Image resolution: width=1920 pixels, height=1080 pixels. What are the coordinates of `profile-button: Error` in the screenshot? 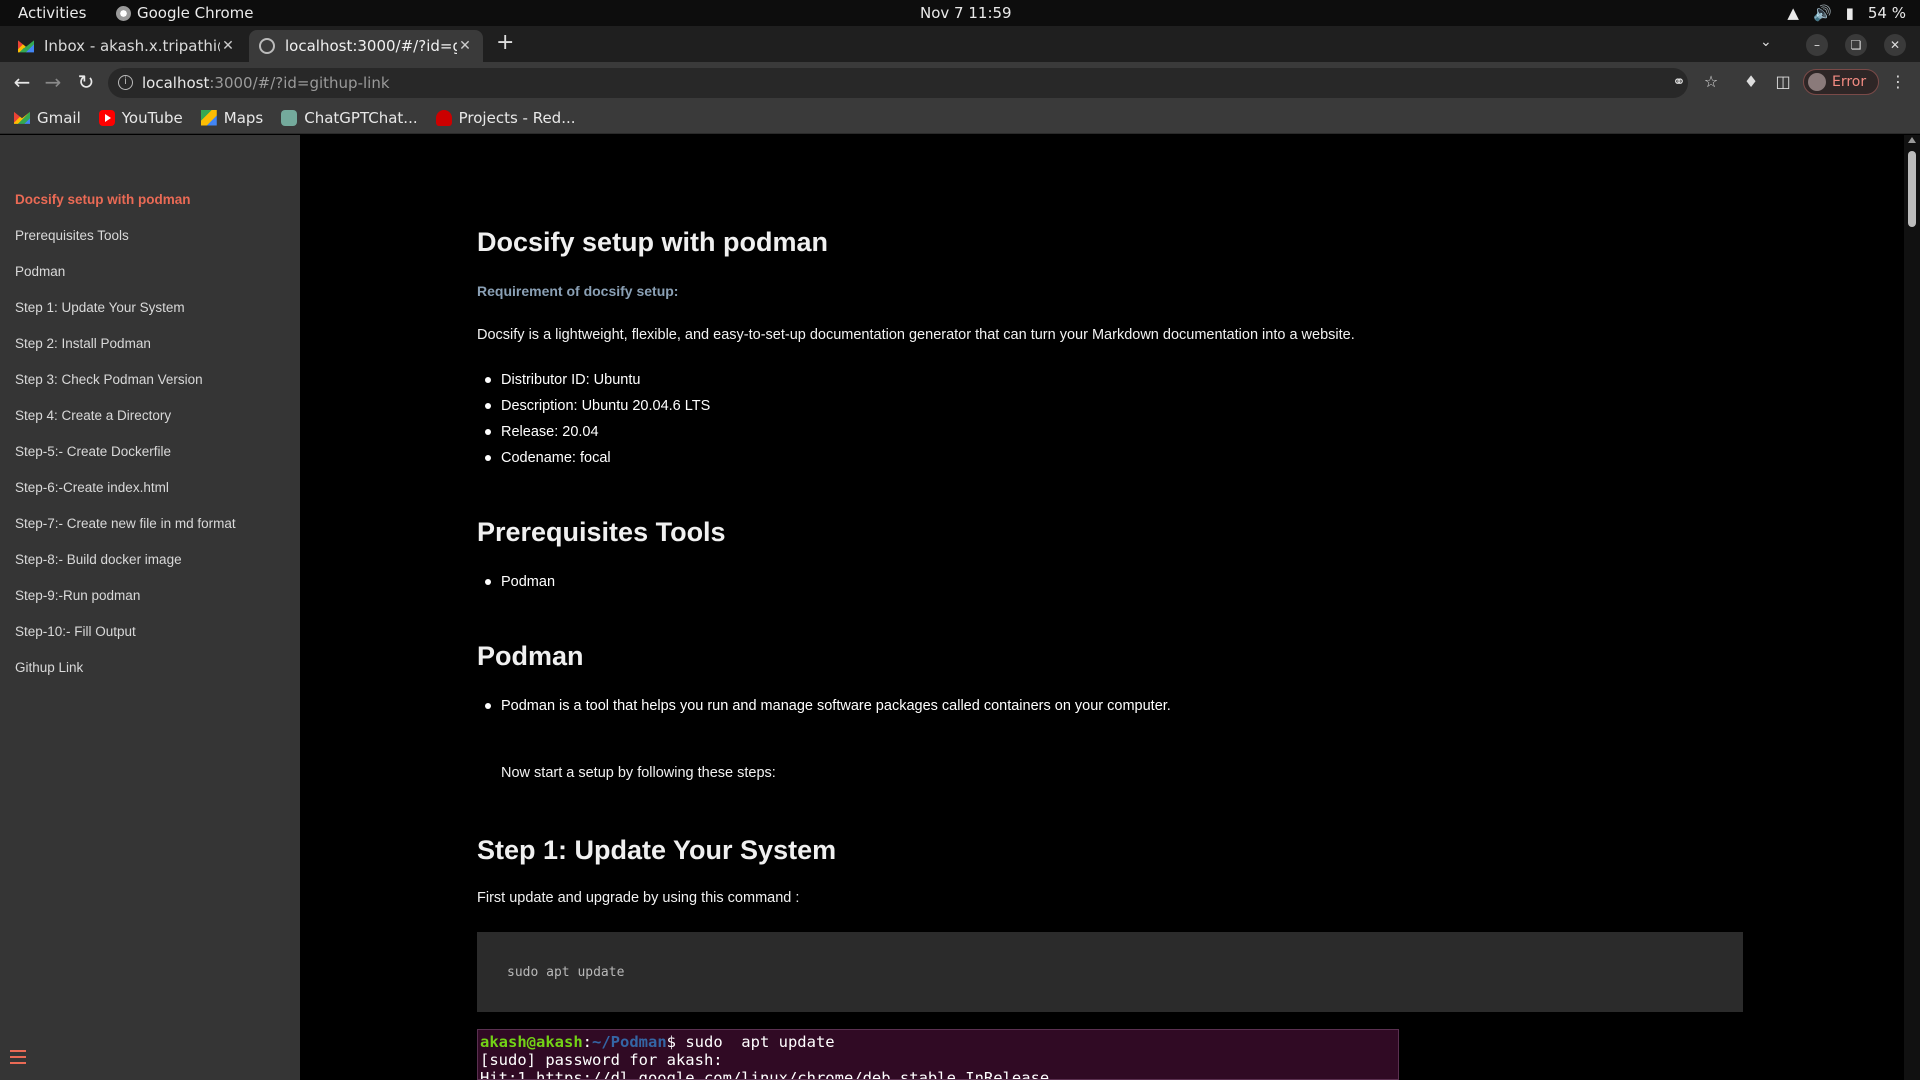 It's located at (1841, 82).